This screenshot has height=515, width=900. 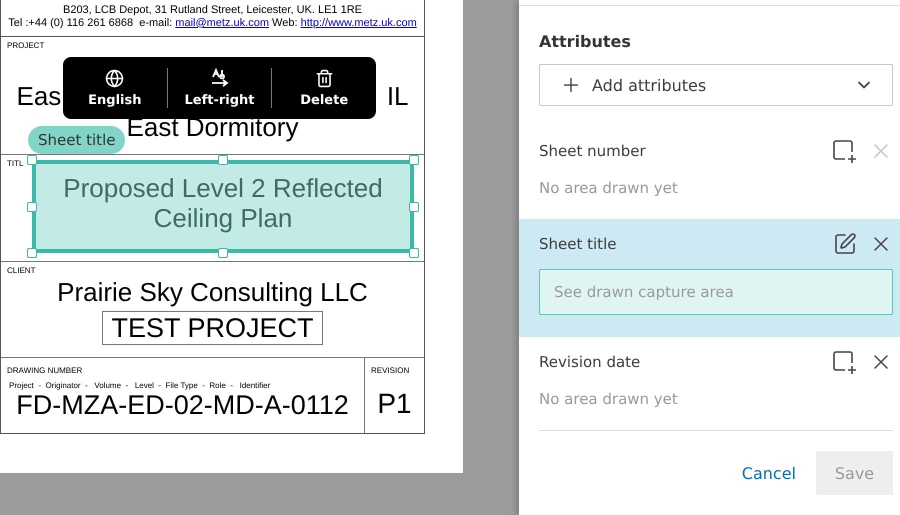 What do you see at coordinates (212, 10) in the screenshot?
I see `address-line: B203, LCB Depot, 31 Rutland Street, Leicester, UK. LE1 1RE` at bounding box center [212, 10].